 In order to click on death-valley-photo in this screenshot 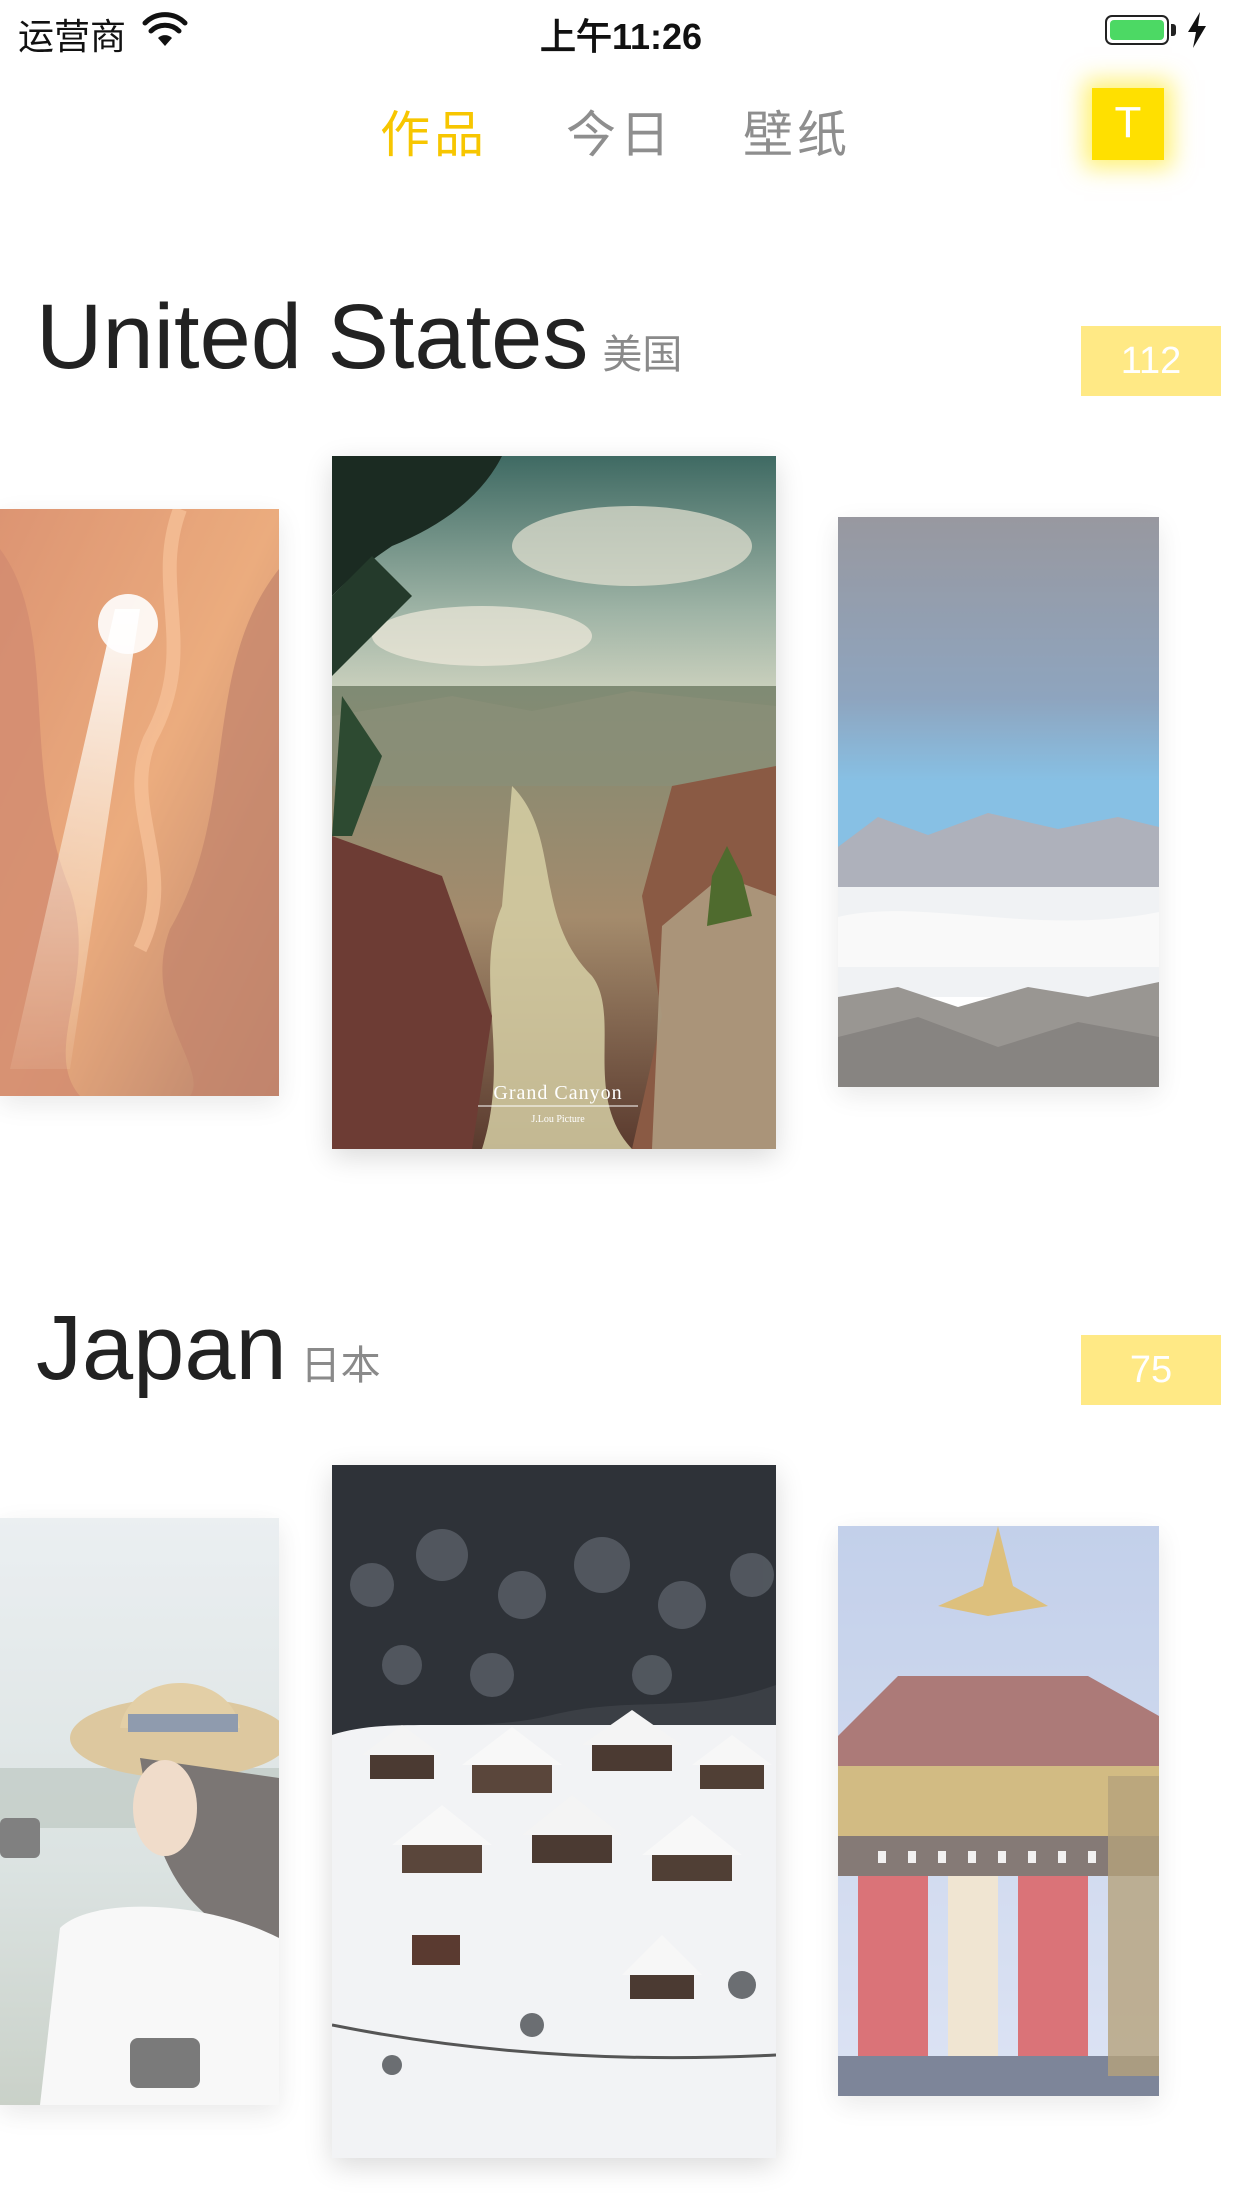, I will do `click(998, 802)`.